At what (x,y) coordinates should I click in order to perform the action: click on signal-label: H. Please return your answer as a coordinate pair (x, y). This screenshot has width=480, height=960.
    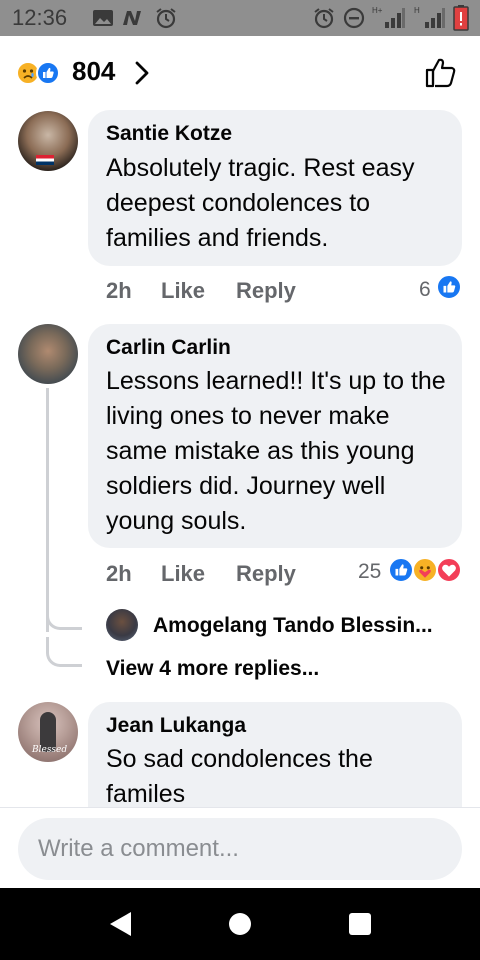
    Looking at the image, I should click on (417, 10).